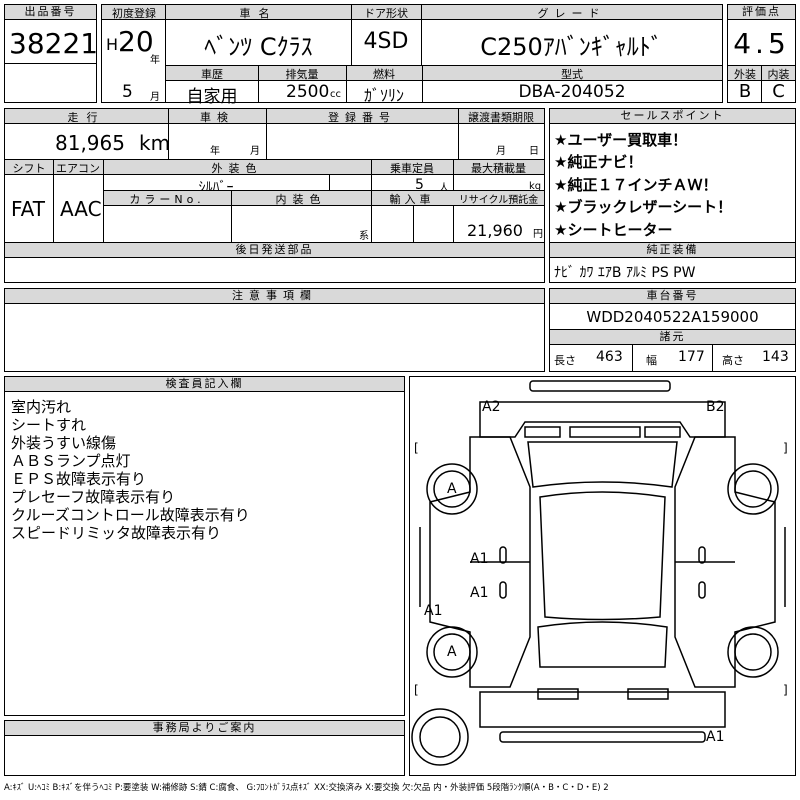 This screenshot has width=800, height=800. Describe the element at coordinates (672, 317) in the screenshot. I see `chassis-number: WDD2040522A159000` at that location.